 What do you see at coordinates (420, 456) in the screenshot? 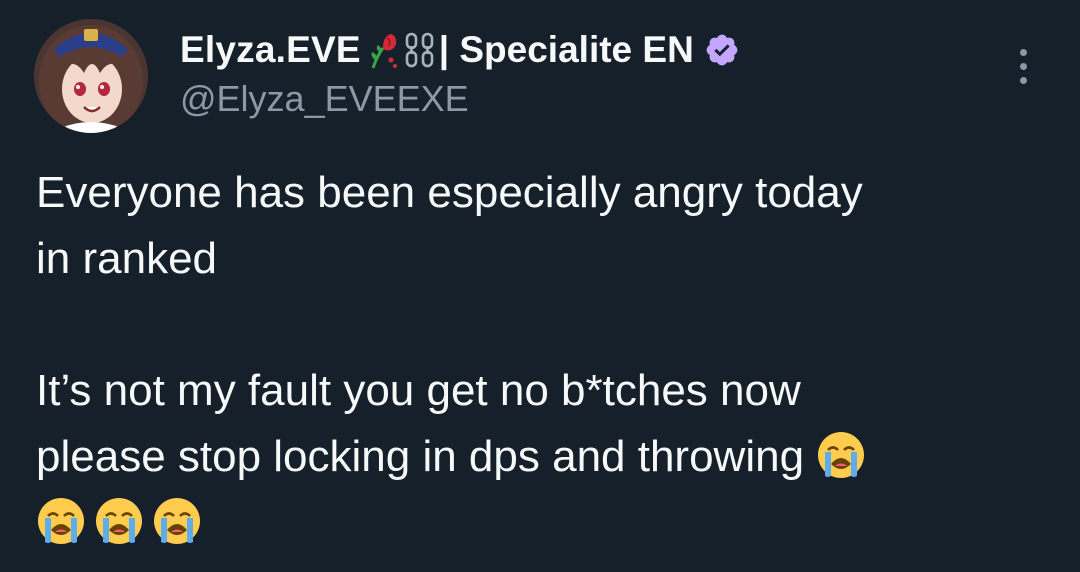
I see `tweet-line: please stop locking in dps and throwing` at bounding box center [420, 456].